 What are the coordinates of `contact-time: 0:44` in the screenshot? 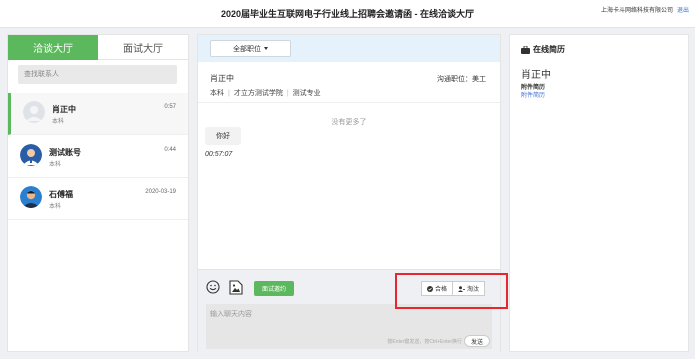 It's located at (170, 150).